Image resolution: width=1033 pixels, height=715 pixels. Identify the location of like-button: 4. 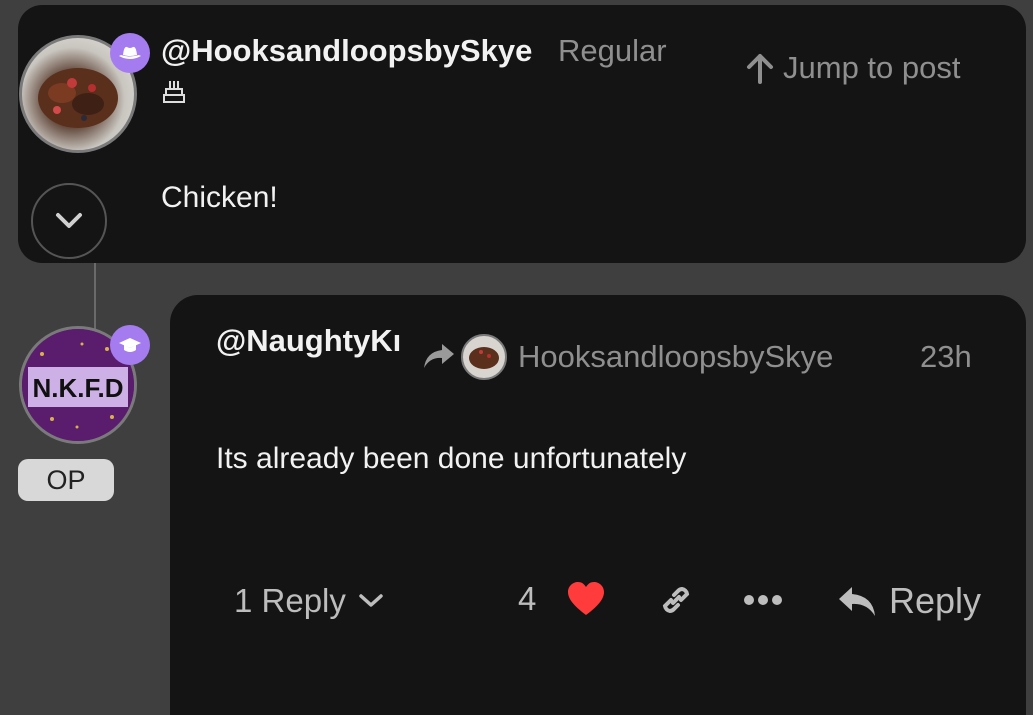
(562, 599).